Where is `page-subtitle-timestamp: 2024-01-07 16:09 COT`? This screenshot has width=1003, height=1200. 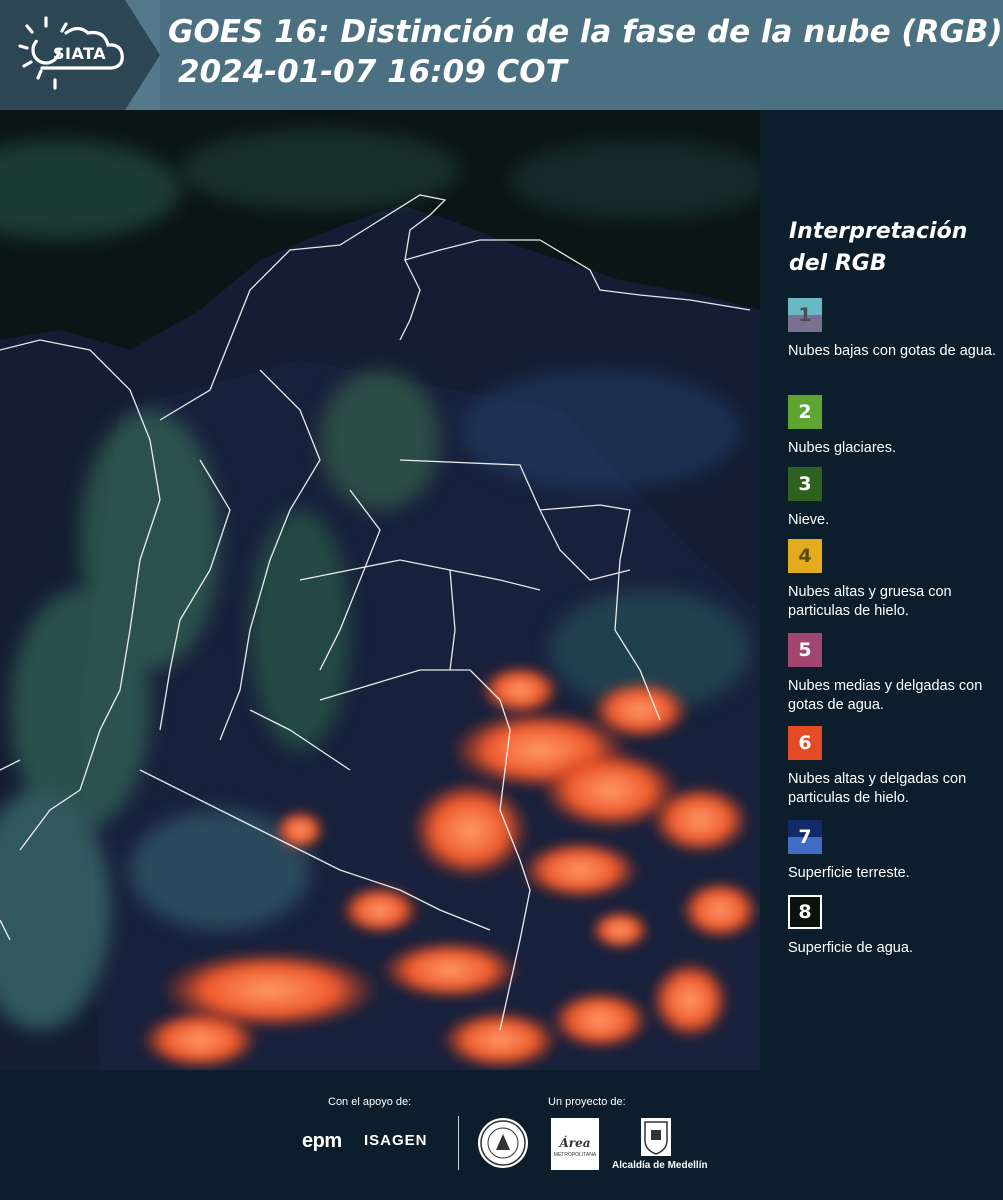 page-subtitle-timestamp: 2024-01-07 16:09 COT is located at coordinates (372, 72).